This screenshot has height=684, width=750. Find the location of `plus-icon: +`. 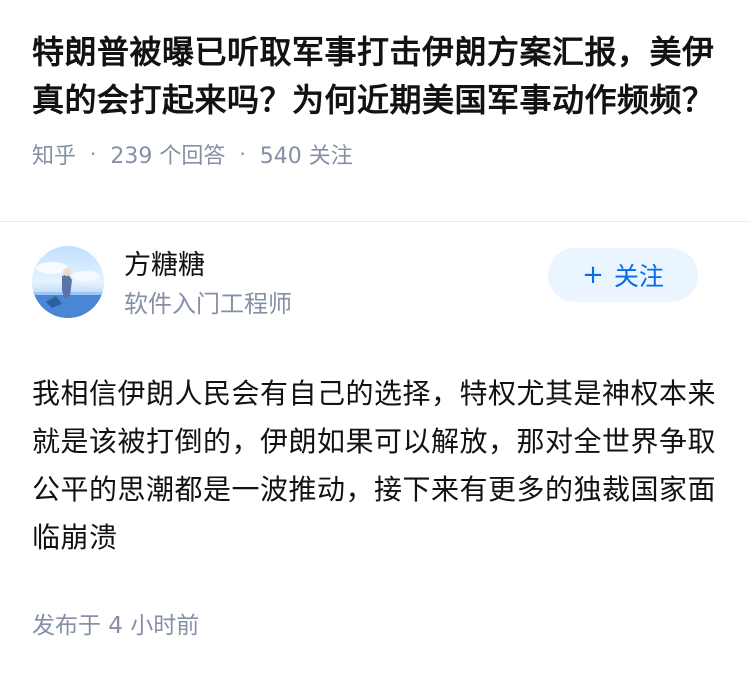

plus-icon: + is located at coordinates (593, 275).